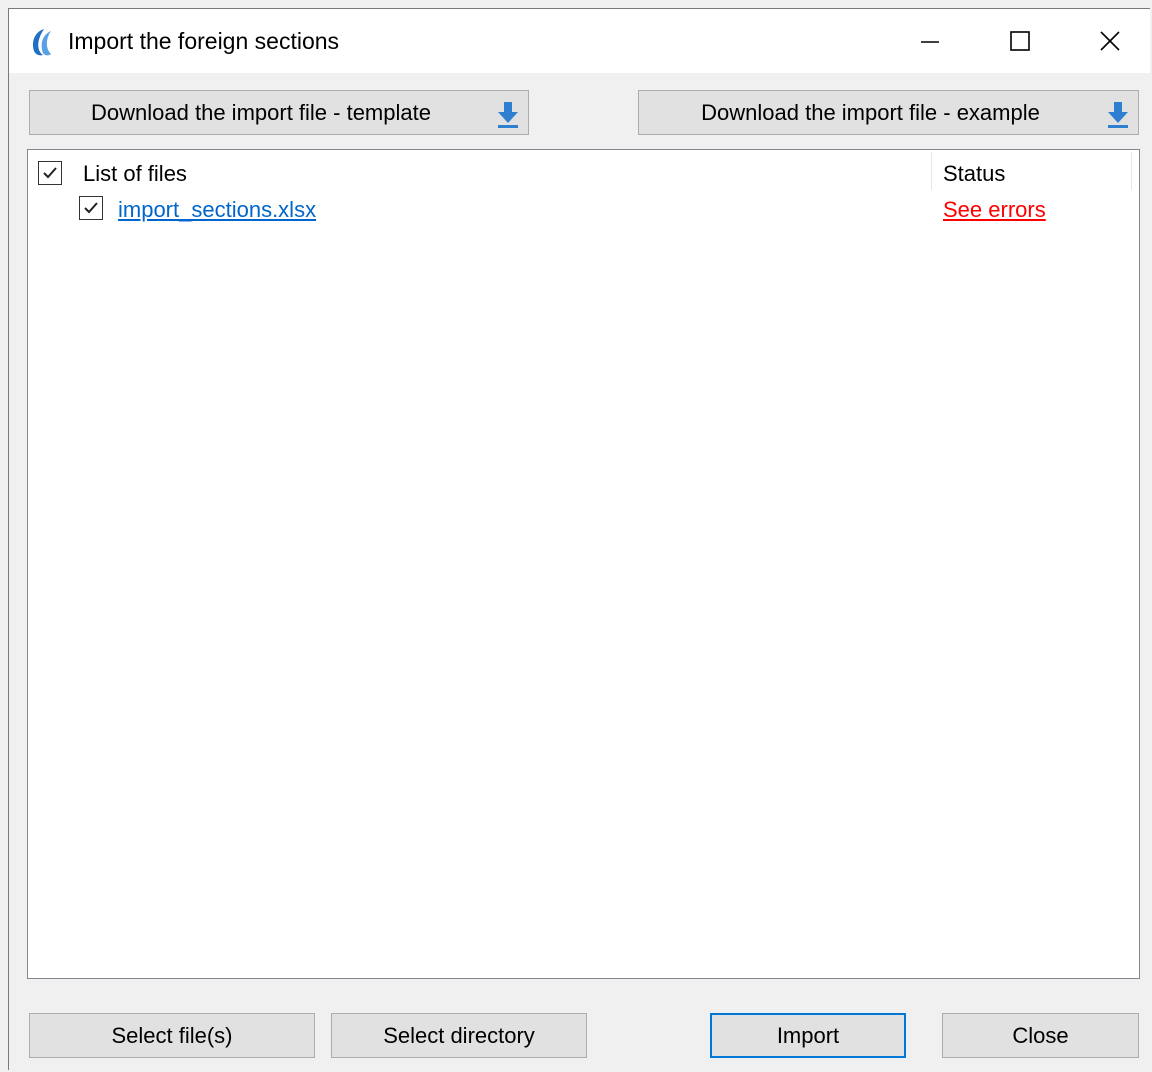 This screenshot has width=1152, height=1072. I want to click on maximize-icon, so click(1020, 41).